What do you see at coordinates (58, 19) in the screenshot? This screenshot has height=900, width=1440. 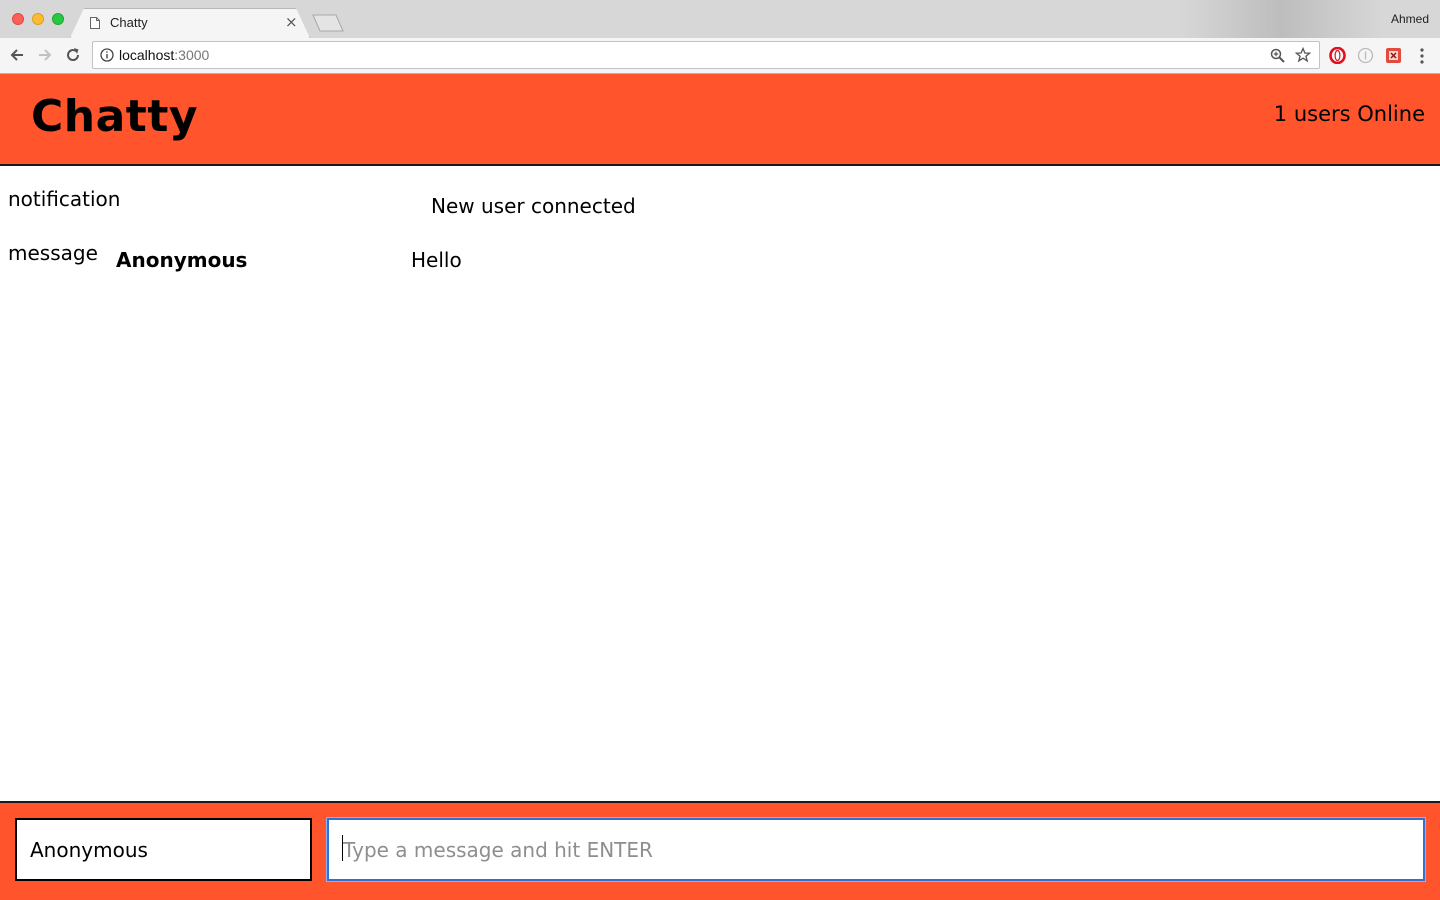 I see `window-maximize-button` at bounding box center [58, 19].